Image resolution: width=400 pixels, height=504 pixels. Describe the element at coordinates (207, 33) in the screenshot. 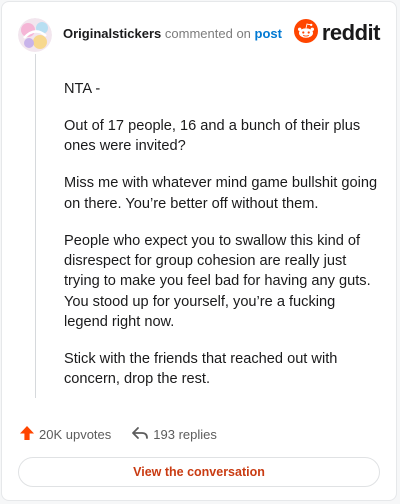

I see `action-text: commented on` at that location.